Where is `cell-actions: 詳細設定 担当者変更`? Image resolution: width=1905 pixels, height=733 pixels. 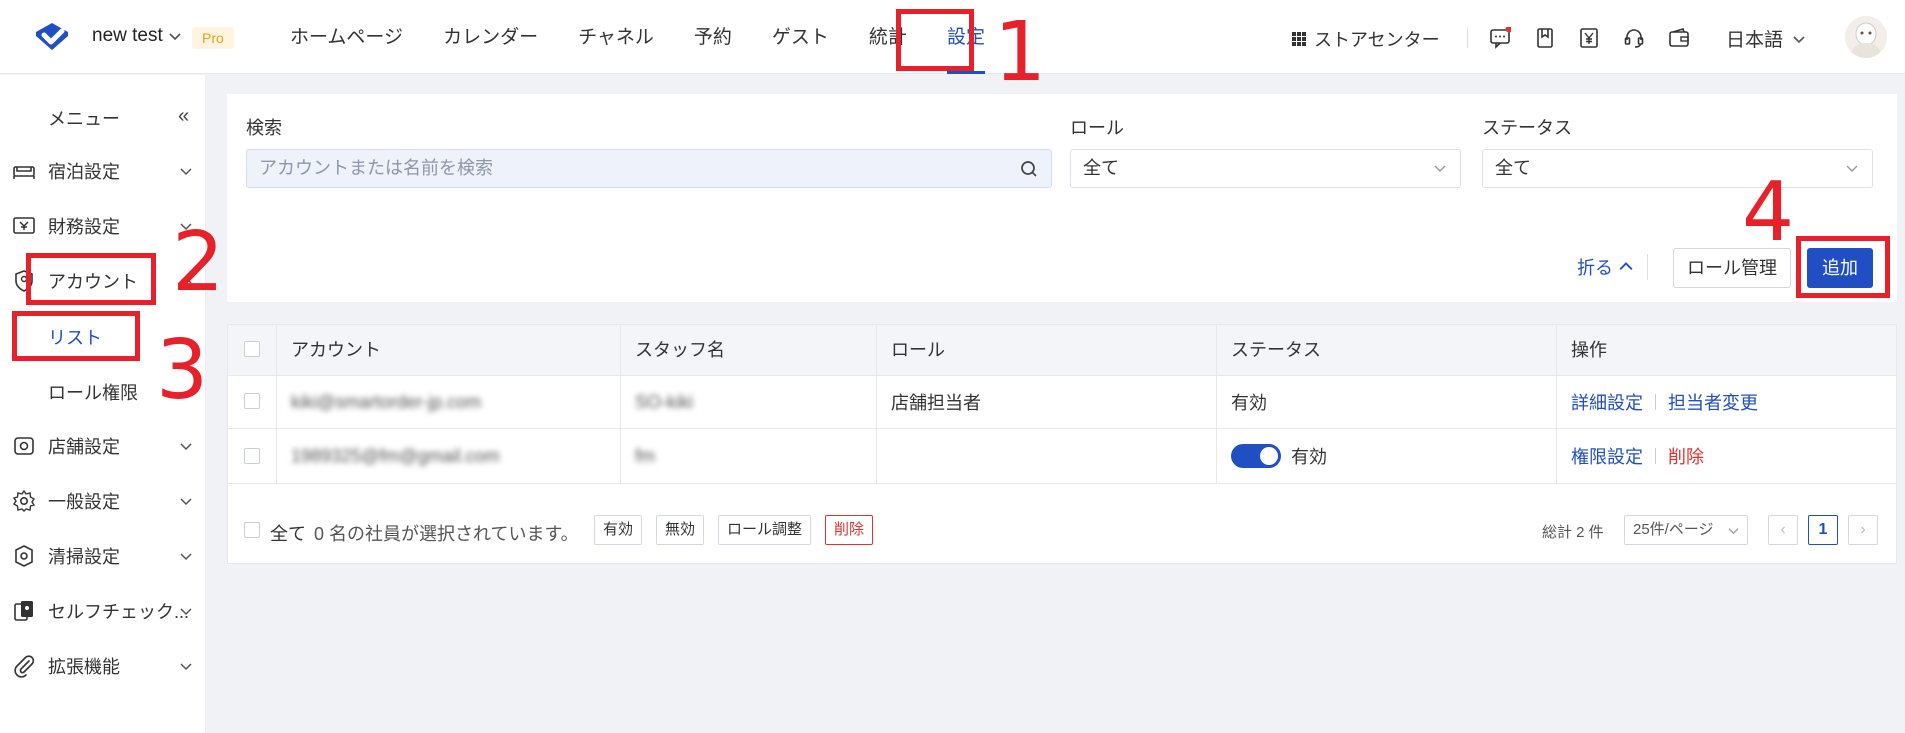
cell-actions: 詳細設定 担当者変更 is located at coordinates (1726, 402).